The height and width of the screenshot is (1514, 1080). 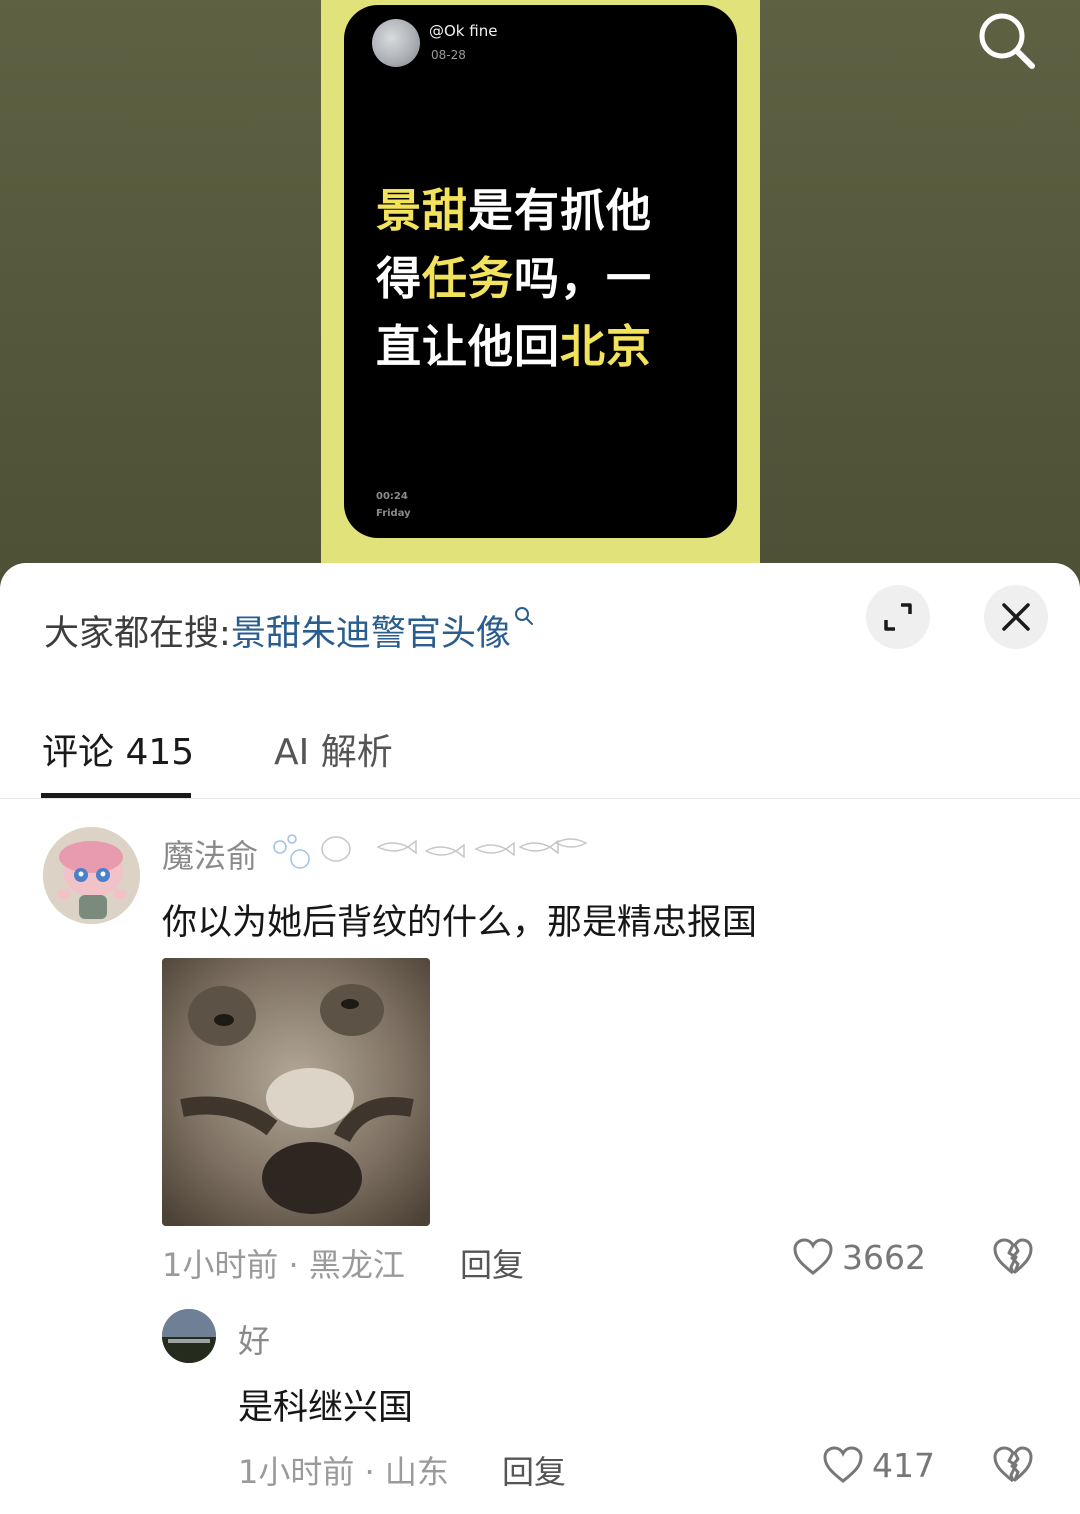 What do you see at coordinates (393, 513) in the screenshot?
I see `poster-day: Friday` at bounding box center [393, 513].